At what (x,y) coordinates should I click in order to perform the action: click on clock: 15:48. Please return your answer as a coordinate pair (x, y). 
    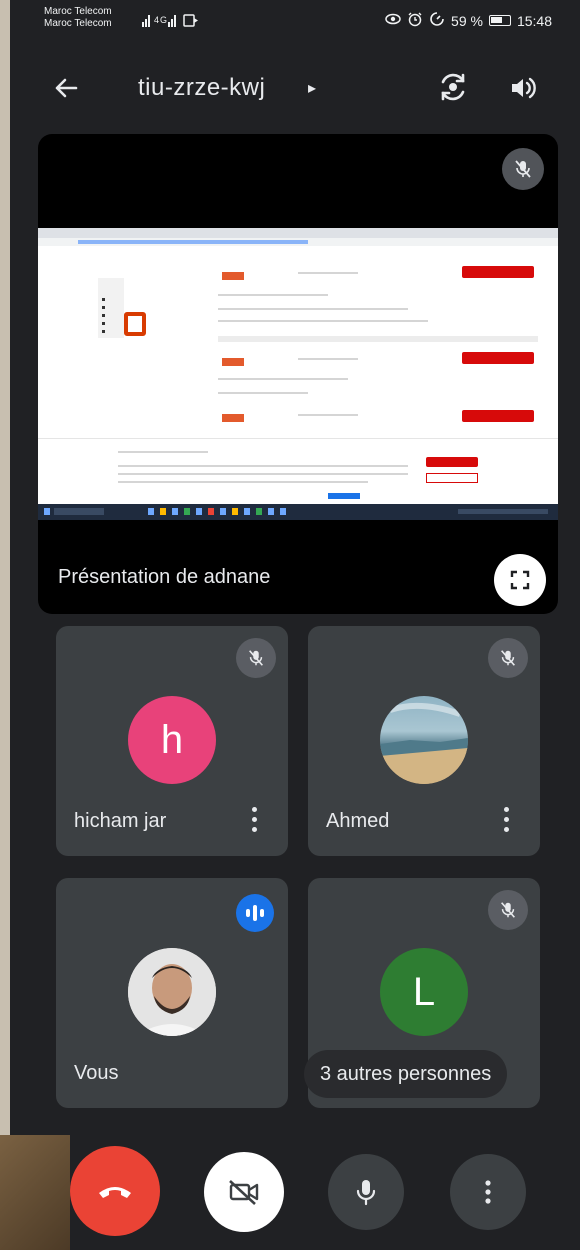
    Looking at the image, I should click on (534, 20).